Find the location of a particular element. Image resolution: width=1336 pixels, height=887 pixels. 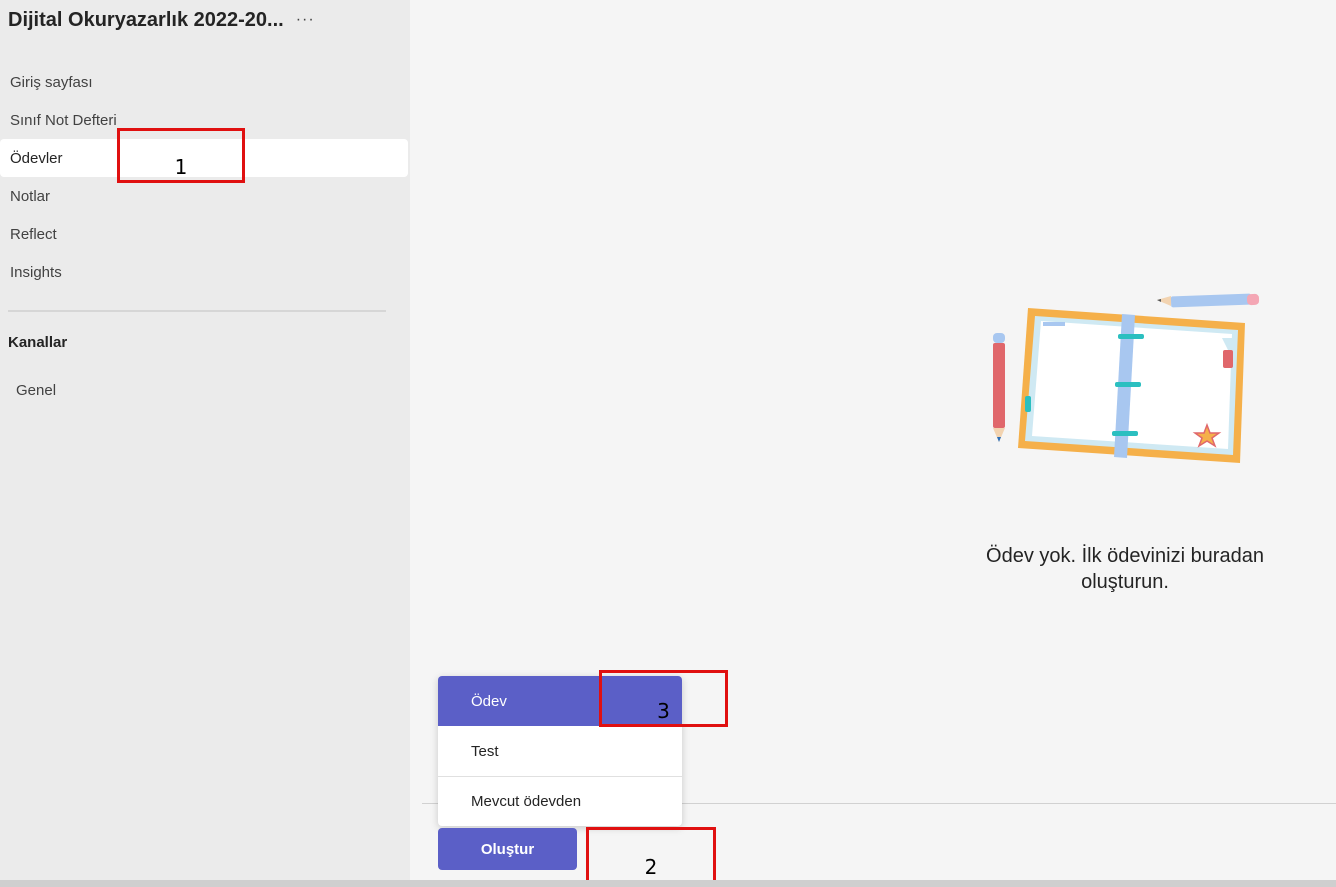

callout-1: 1 is located at coordinates (181, 155).